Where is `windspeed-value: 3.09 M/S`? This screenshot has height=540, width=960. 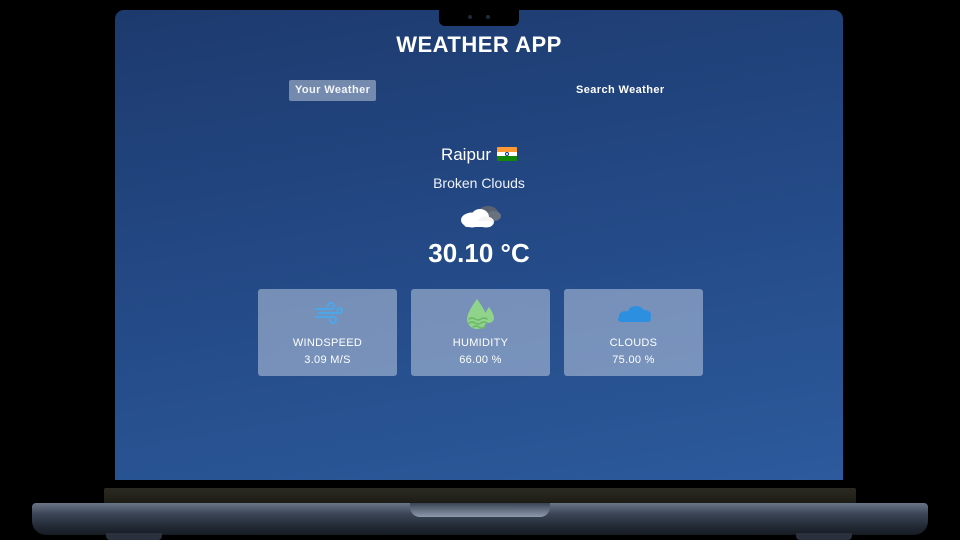 windspeed-value: 3.09 M/S is located at coordinates (327, 360).